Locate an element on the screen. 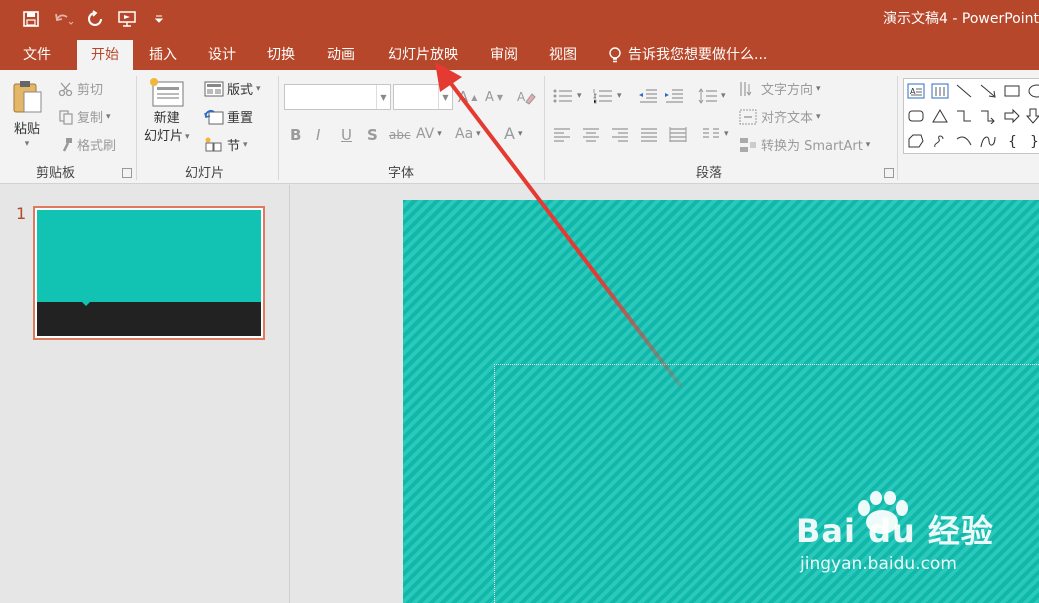 The height and width of the screenshot is (603, 1039). underline-button: U is located at coordinates (346, 135).